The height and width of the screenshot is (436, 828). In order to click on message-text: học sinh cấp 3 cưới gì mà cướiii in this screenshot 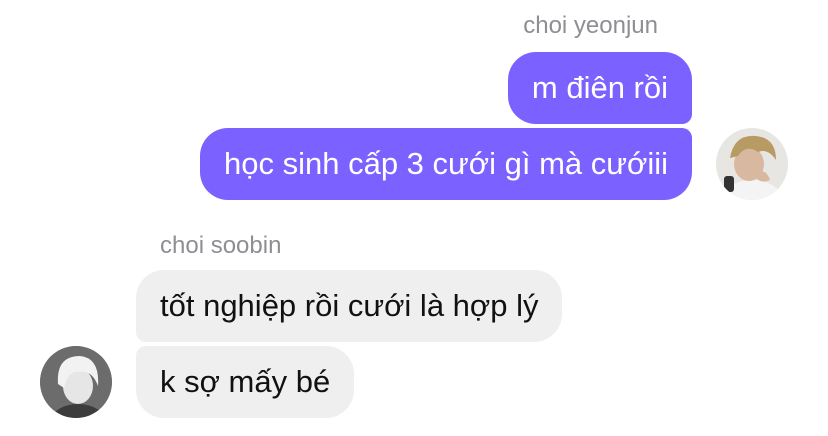, I will do `click(446, 163)`.